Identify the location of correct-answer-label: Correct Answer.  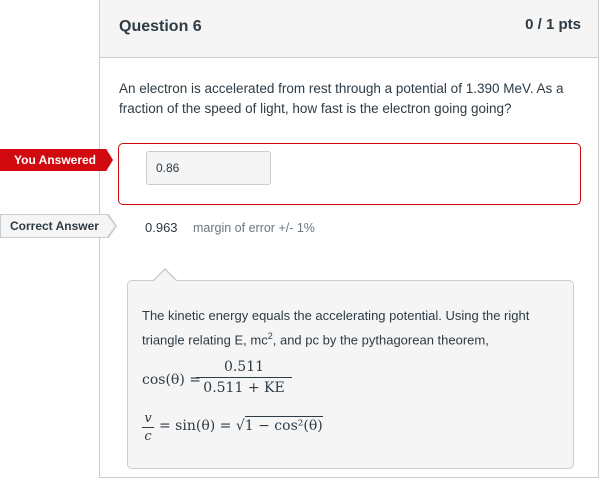
(54, 226).